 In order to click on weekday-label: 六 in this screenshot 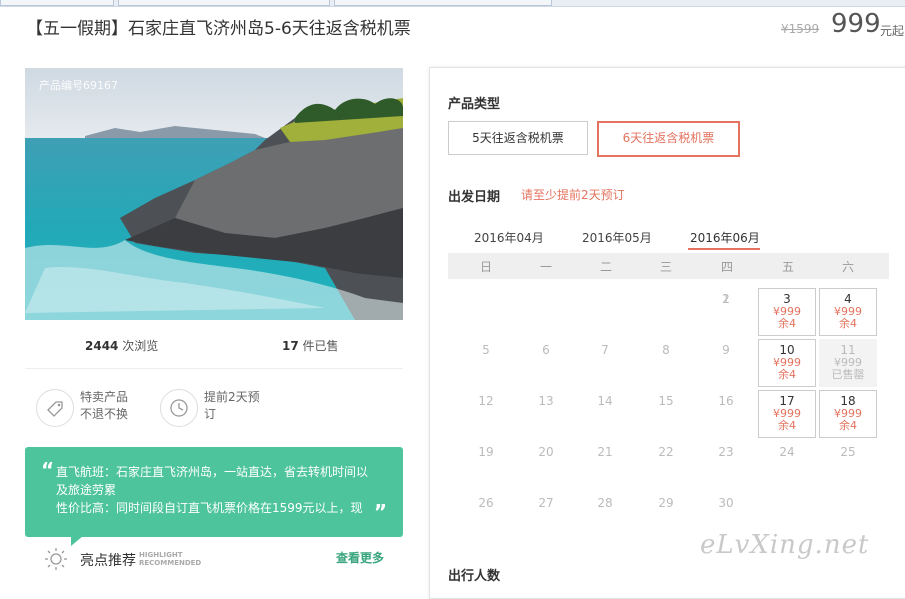, I will do `click(847, 267)`.